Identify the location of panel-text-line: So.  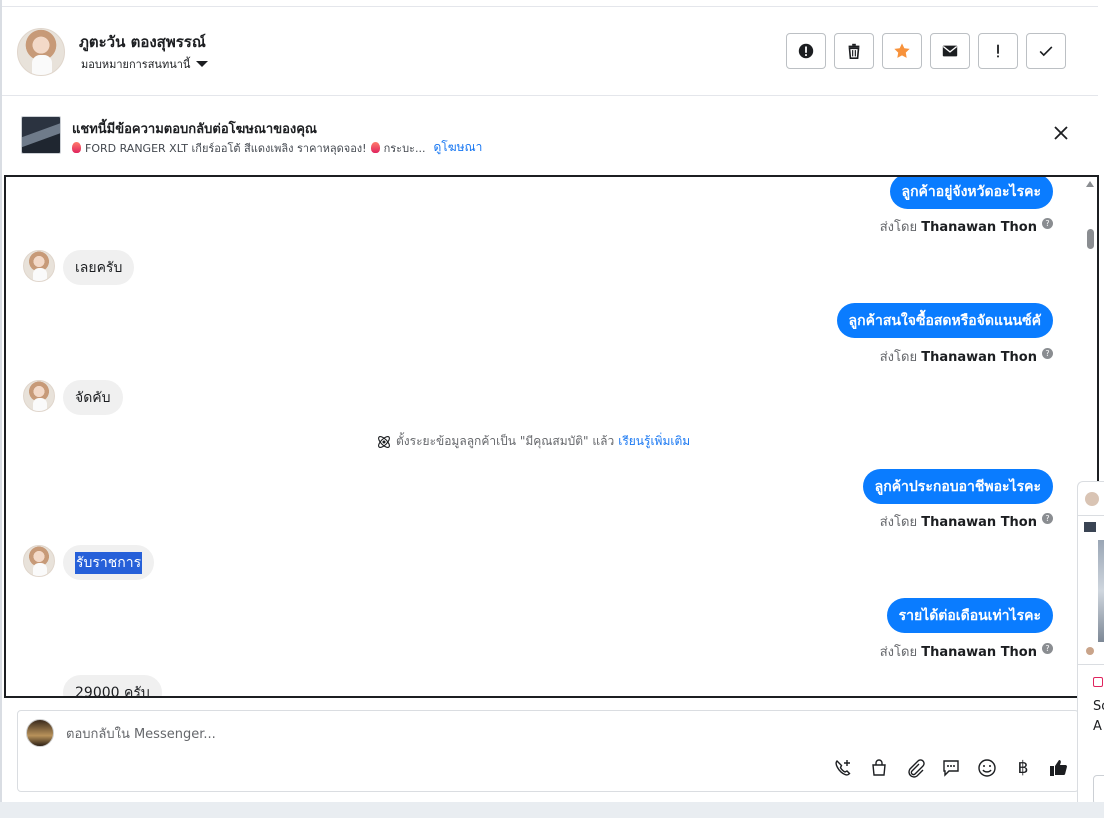
(1098, 706).